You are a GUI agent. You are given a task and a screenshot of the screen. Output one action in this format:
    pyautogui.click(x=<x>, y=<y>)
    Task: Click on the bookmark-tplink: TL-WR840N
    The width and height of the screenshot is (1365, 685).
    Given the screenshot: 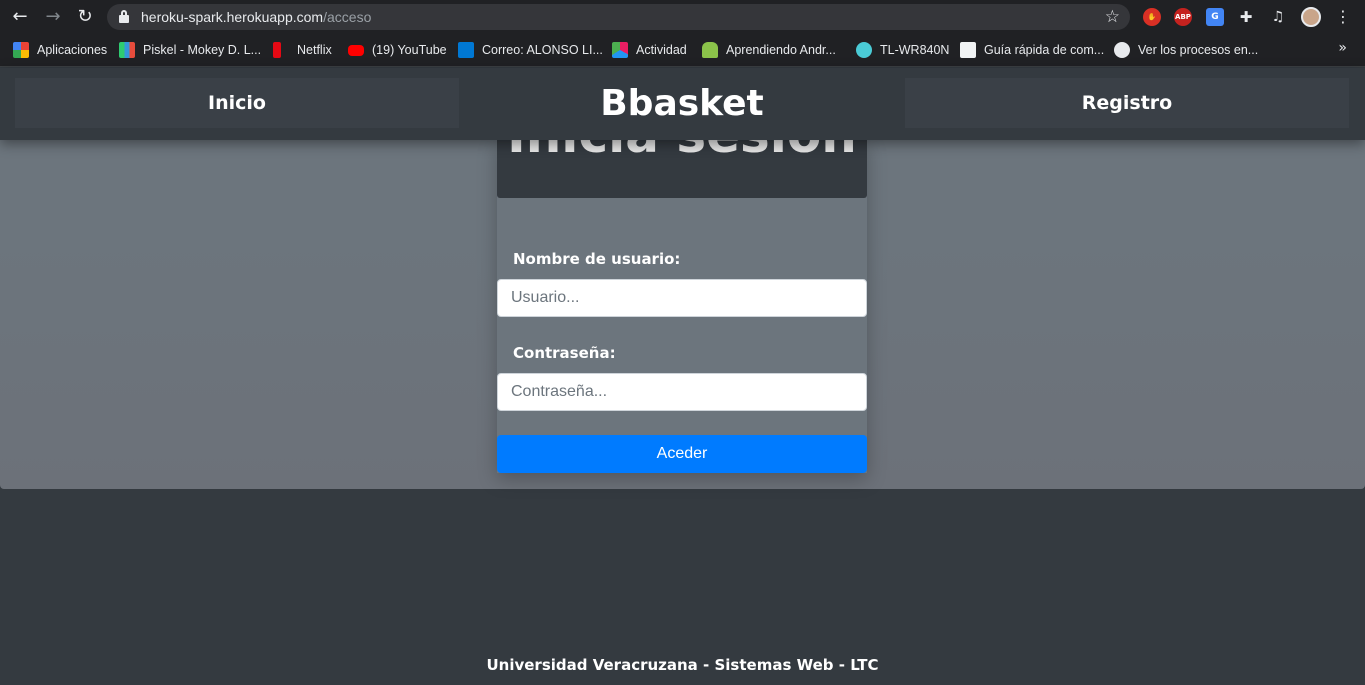 What is the action you would take?
    pyautogui.click(x=902, y=50)
    